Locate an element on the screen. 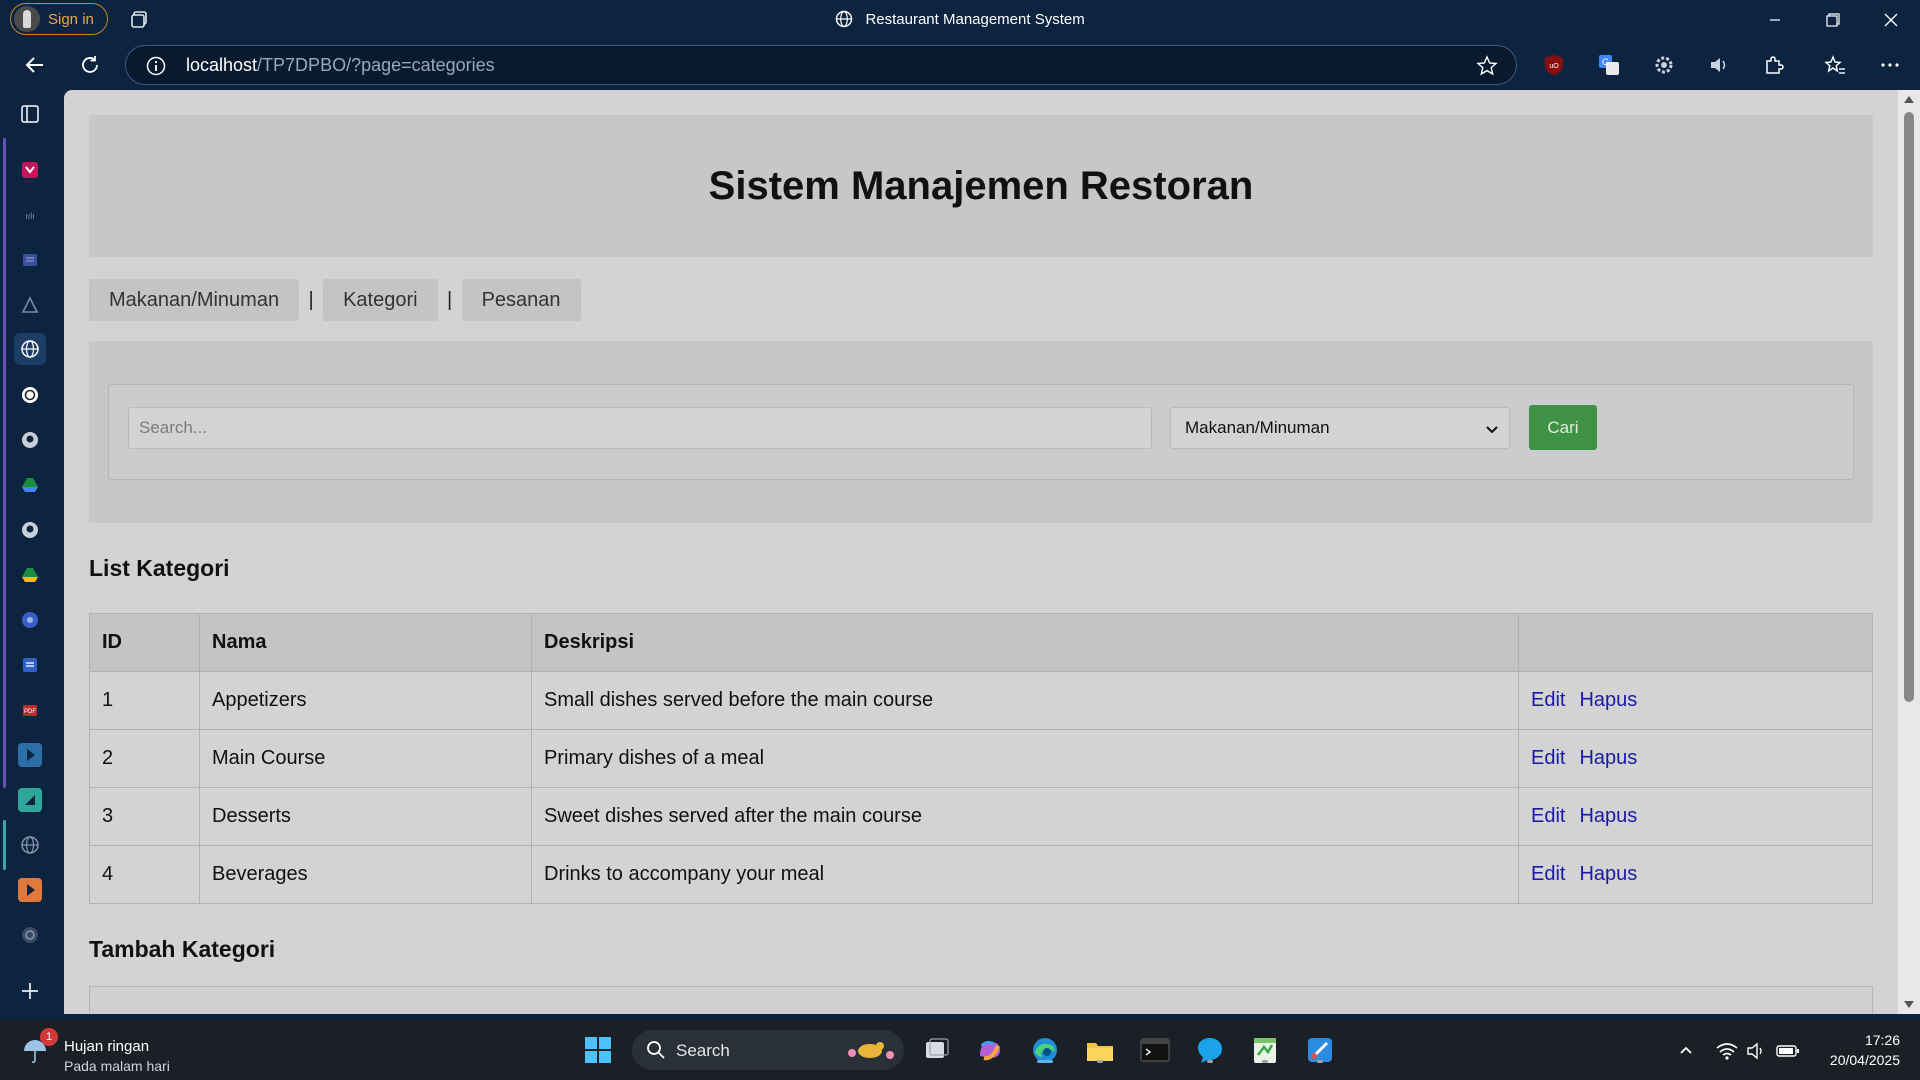 This screenshot has width=1920, height=1080. refresh-button is located at coordinates (90, 65).